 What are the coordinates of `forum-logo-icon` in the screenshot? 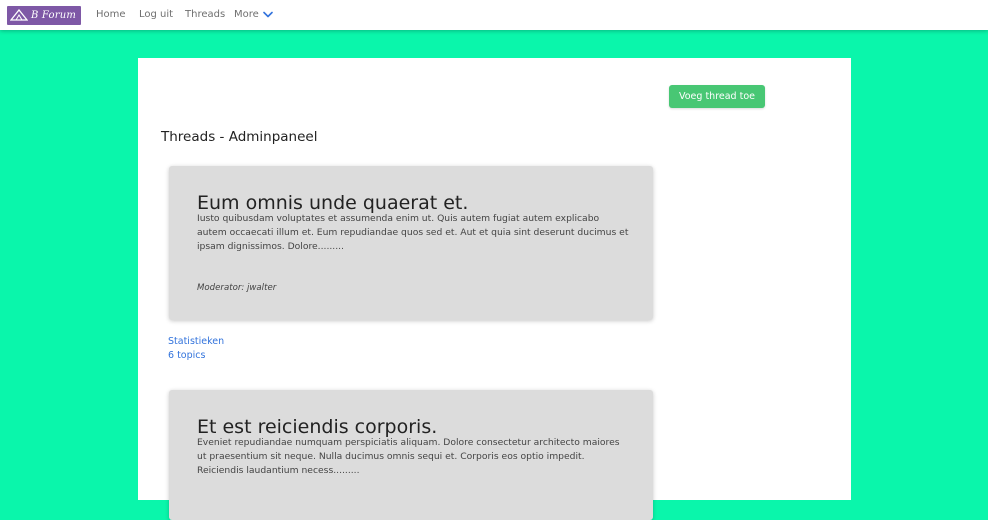 It's located at (19, 15).